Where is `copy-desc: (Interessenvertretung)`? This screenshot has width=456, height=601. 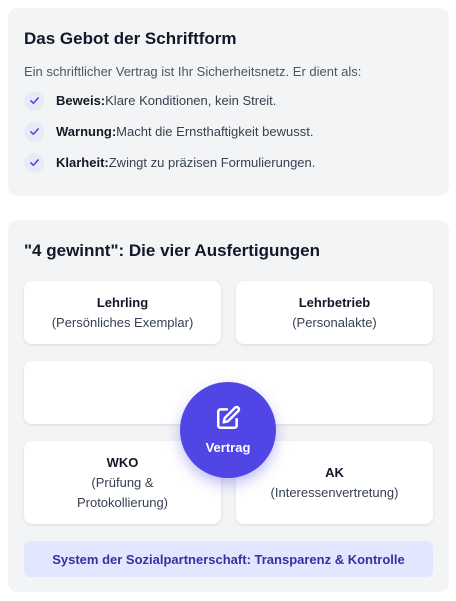 copy-desc: (Interessenvertretung) is located at coordinates (334, 492).